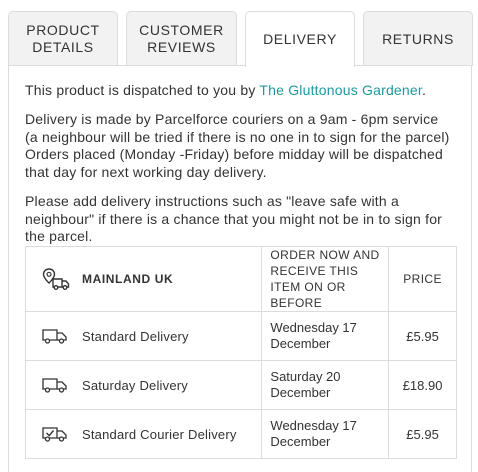 The width and height of the screenshot is (478, 472). I want to click on tab-product-details: PRODUCT DETAILS, so click(63, 38).